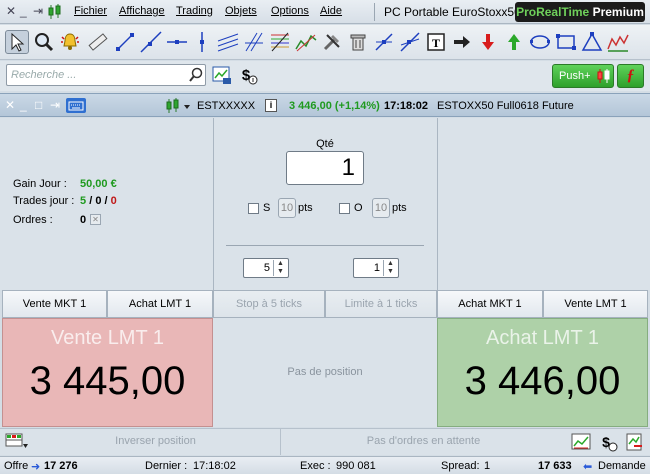  I want to click on push-plus-button: Push+, so click(583, 76).